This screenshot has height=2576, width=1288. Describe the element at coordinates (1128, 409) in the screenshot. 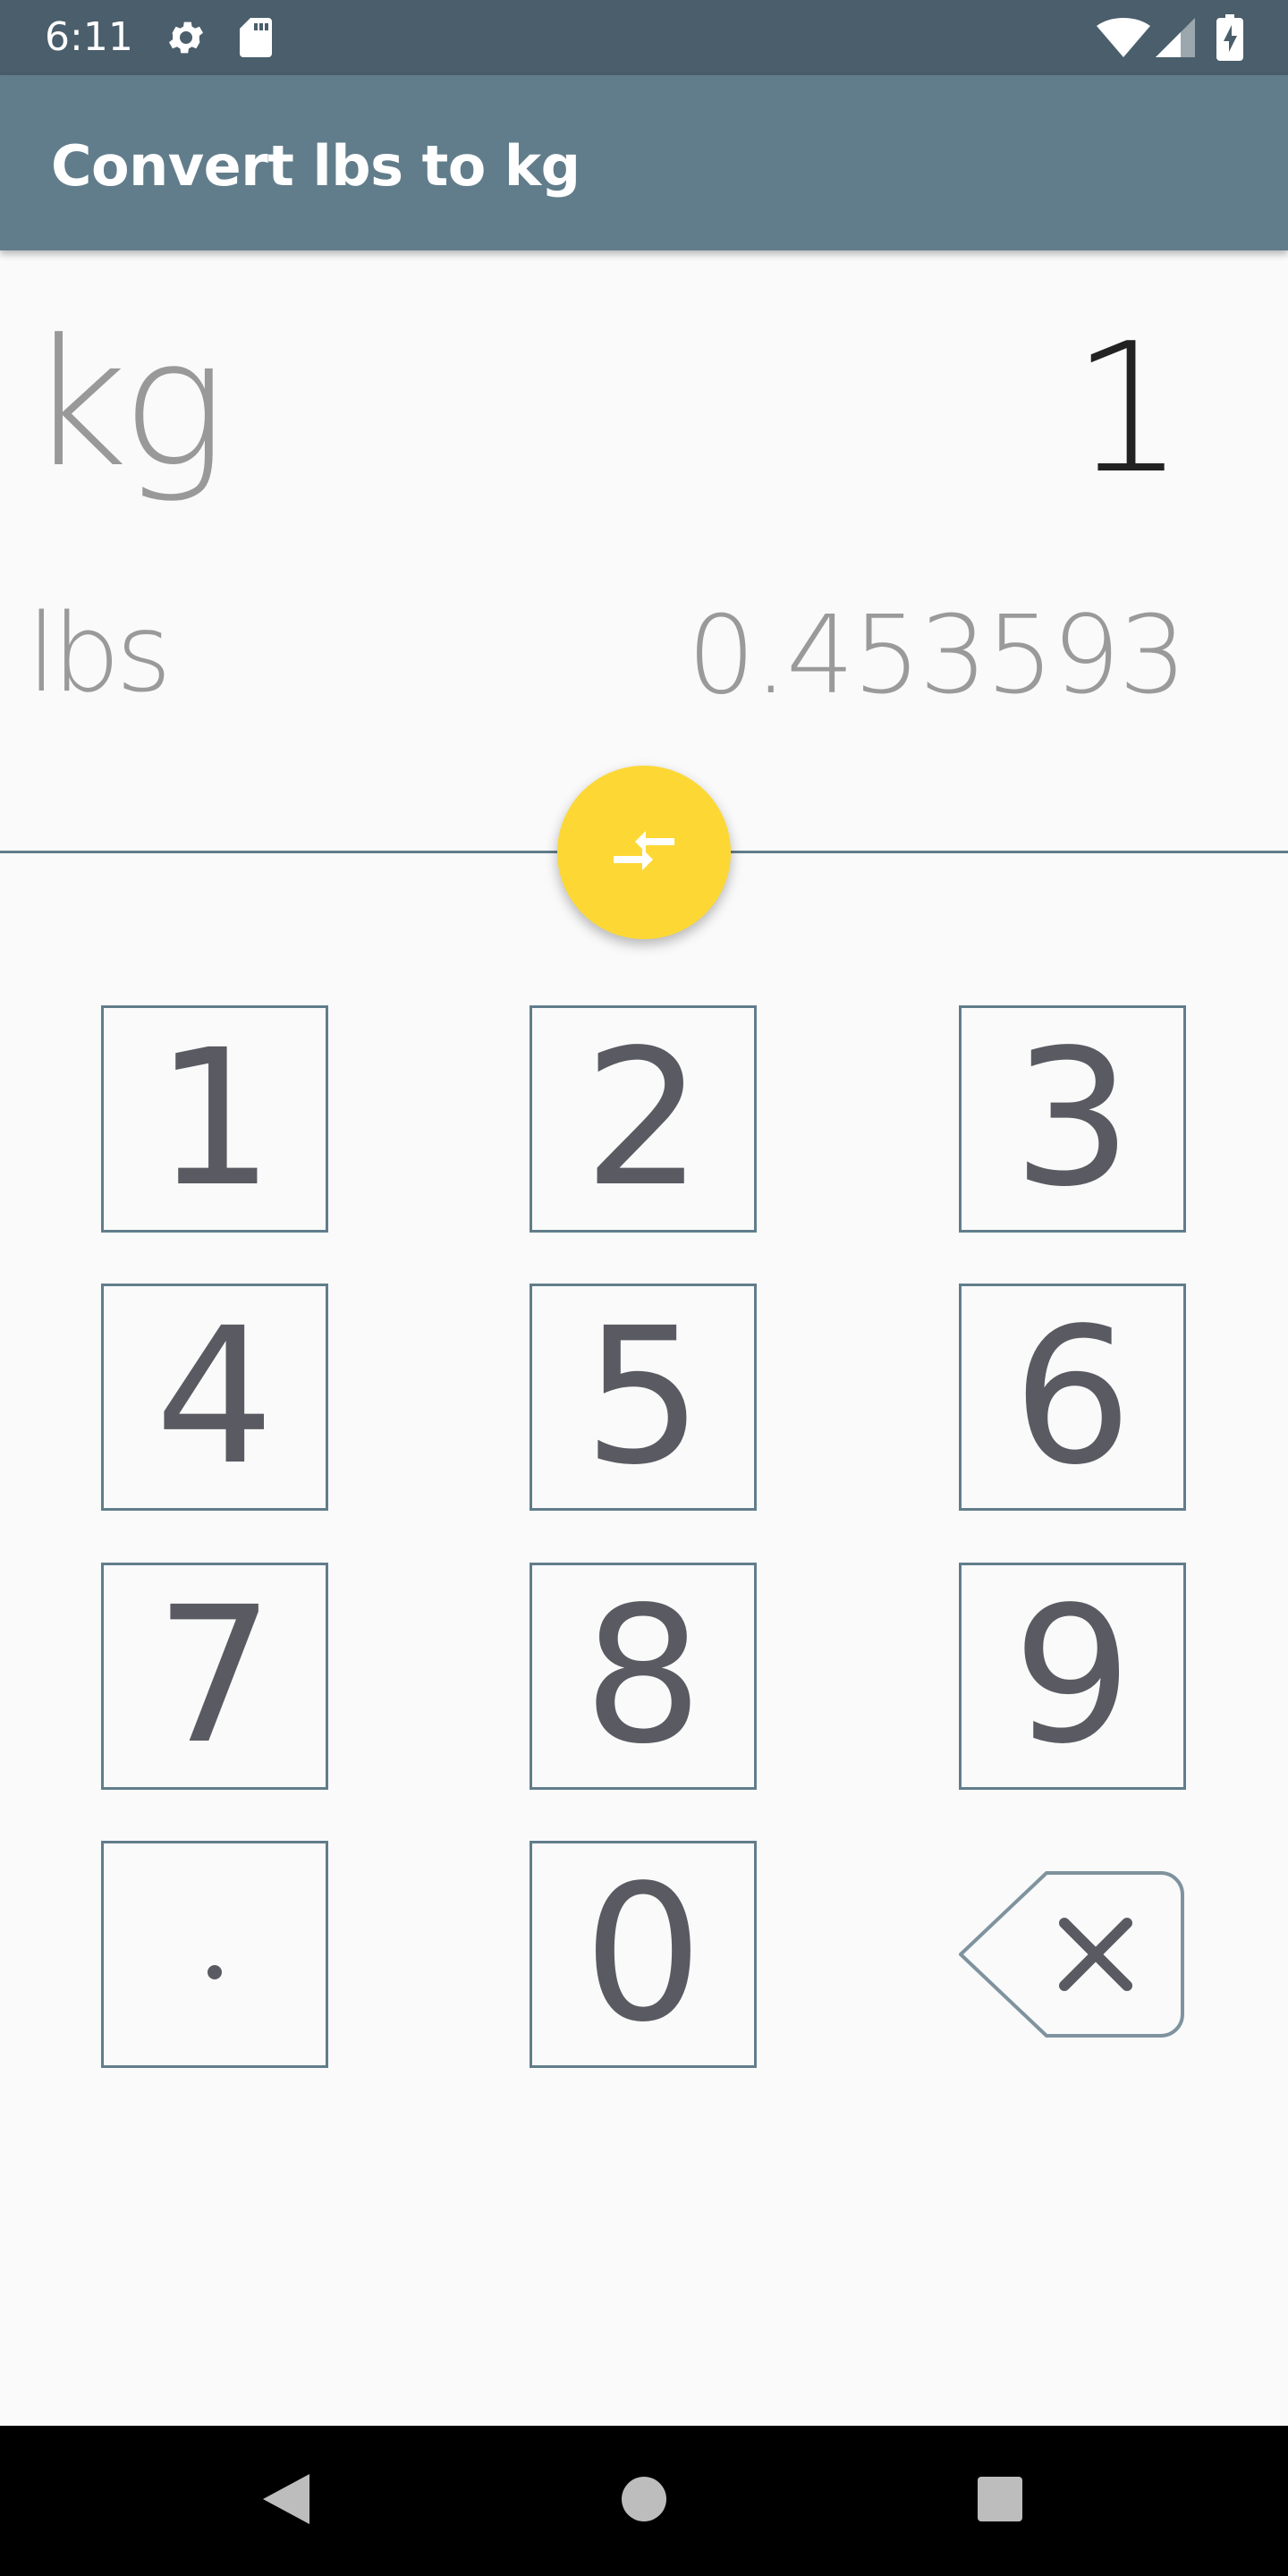

I see `primary-value: 1` at that location.